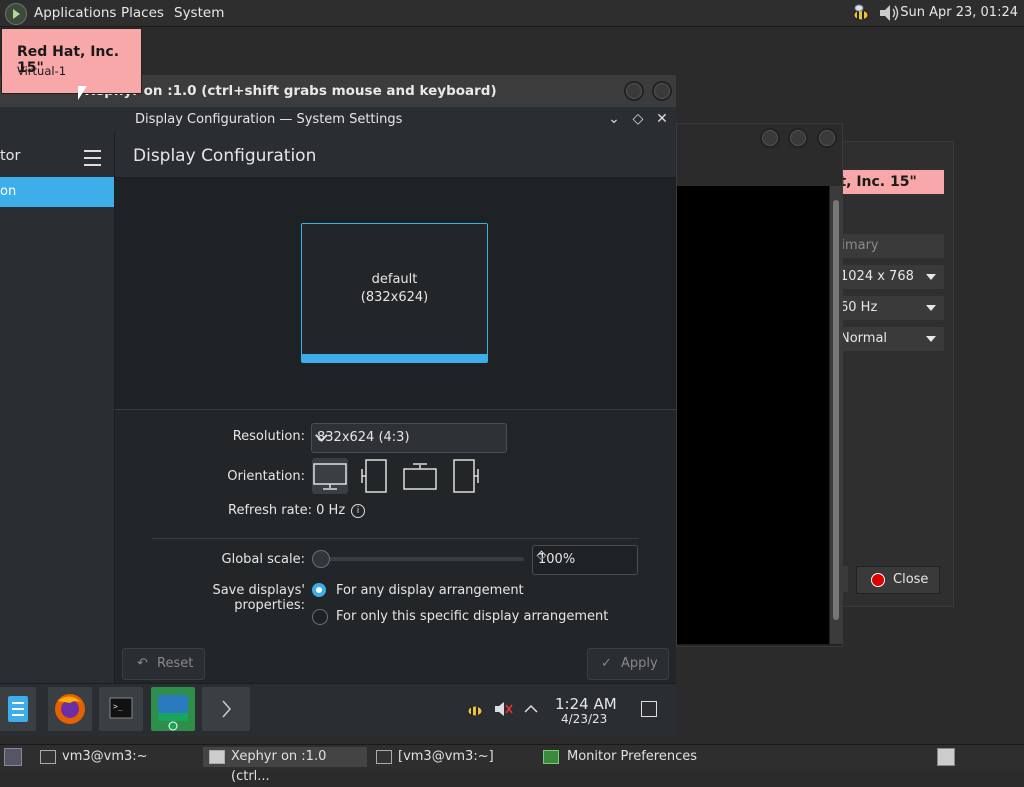  What do you see at coordinates (71, 61) in the screenshot?
I see `monitor-tooltip: Red Hat, Inc. 15" Virtual-1` at bounding box center [71, 61].